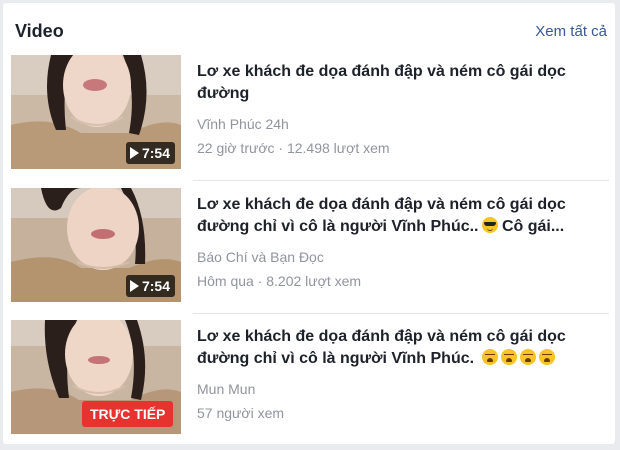 Image resolution: width=620 pixels, height=450 pixels. I want to click on sunglasses-emoji-icon, so click(489, 225).